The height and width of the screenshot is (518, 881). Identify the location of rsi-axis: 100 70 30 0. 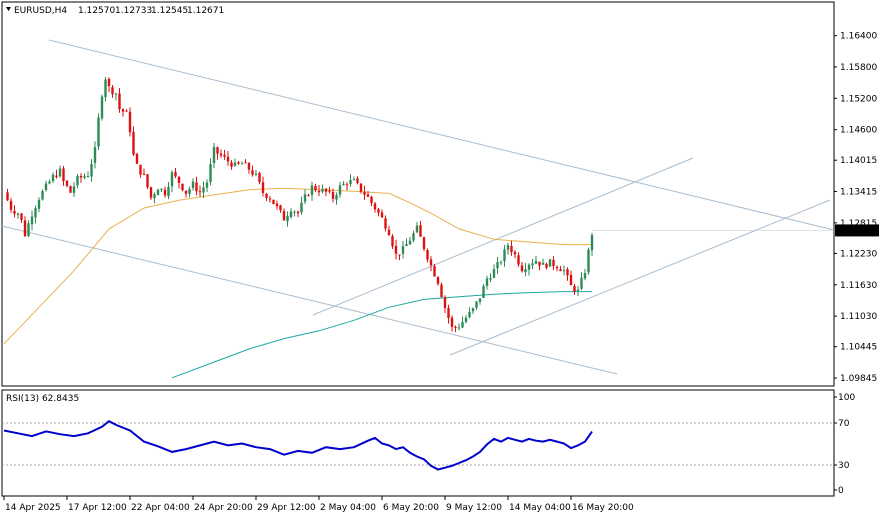
(844, 444).